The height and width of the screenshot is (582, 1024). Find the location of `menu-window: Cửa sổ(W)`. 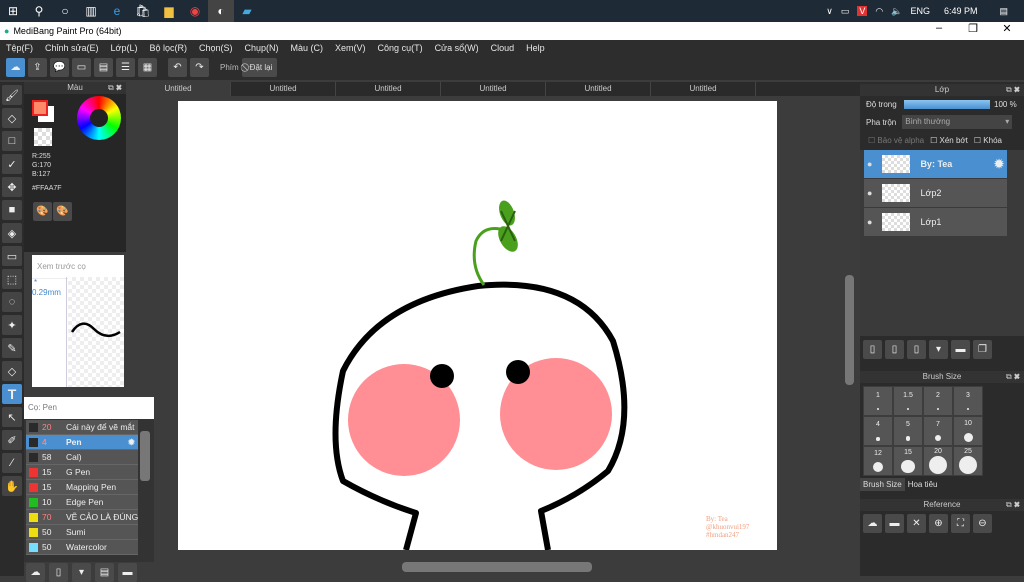

menu-window: Cửa sổ(W) is located at coordinates (457, 48).